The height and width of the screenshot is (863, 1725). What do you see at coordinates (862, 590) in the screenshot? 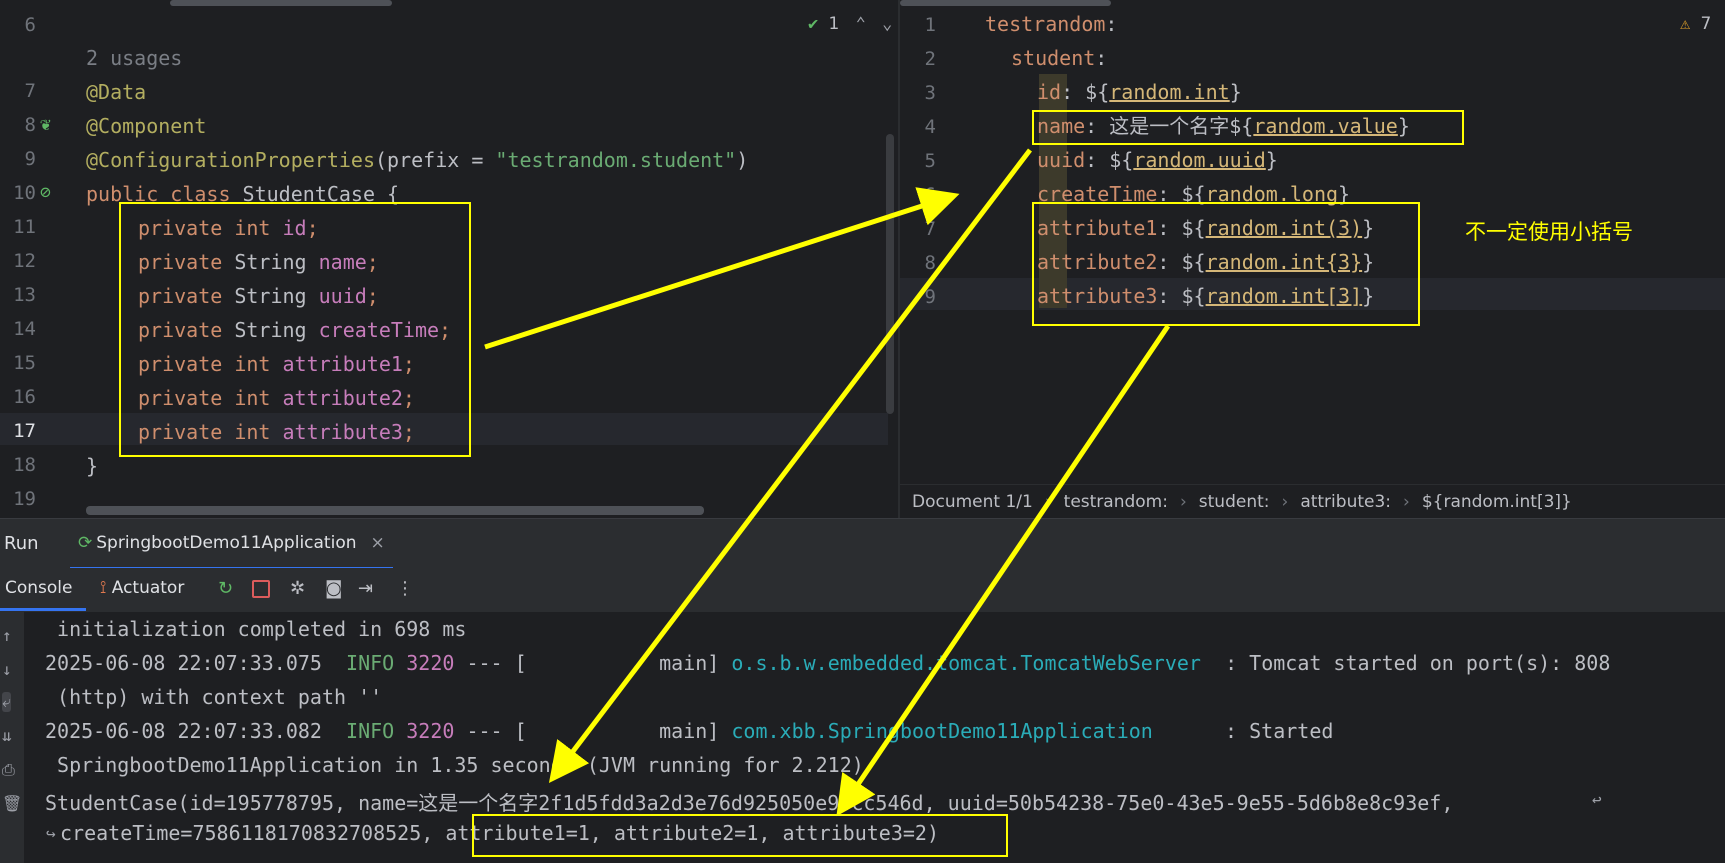
I see `run-toolbar: Console ⟟ Actuator ↻ ✲ ◙ ⇥ ⋮` at bounding box center [862, 590].